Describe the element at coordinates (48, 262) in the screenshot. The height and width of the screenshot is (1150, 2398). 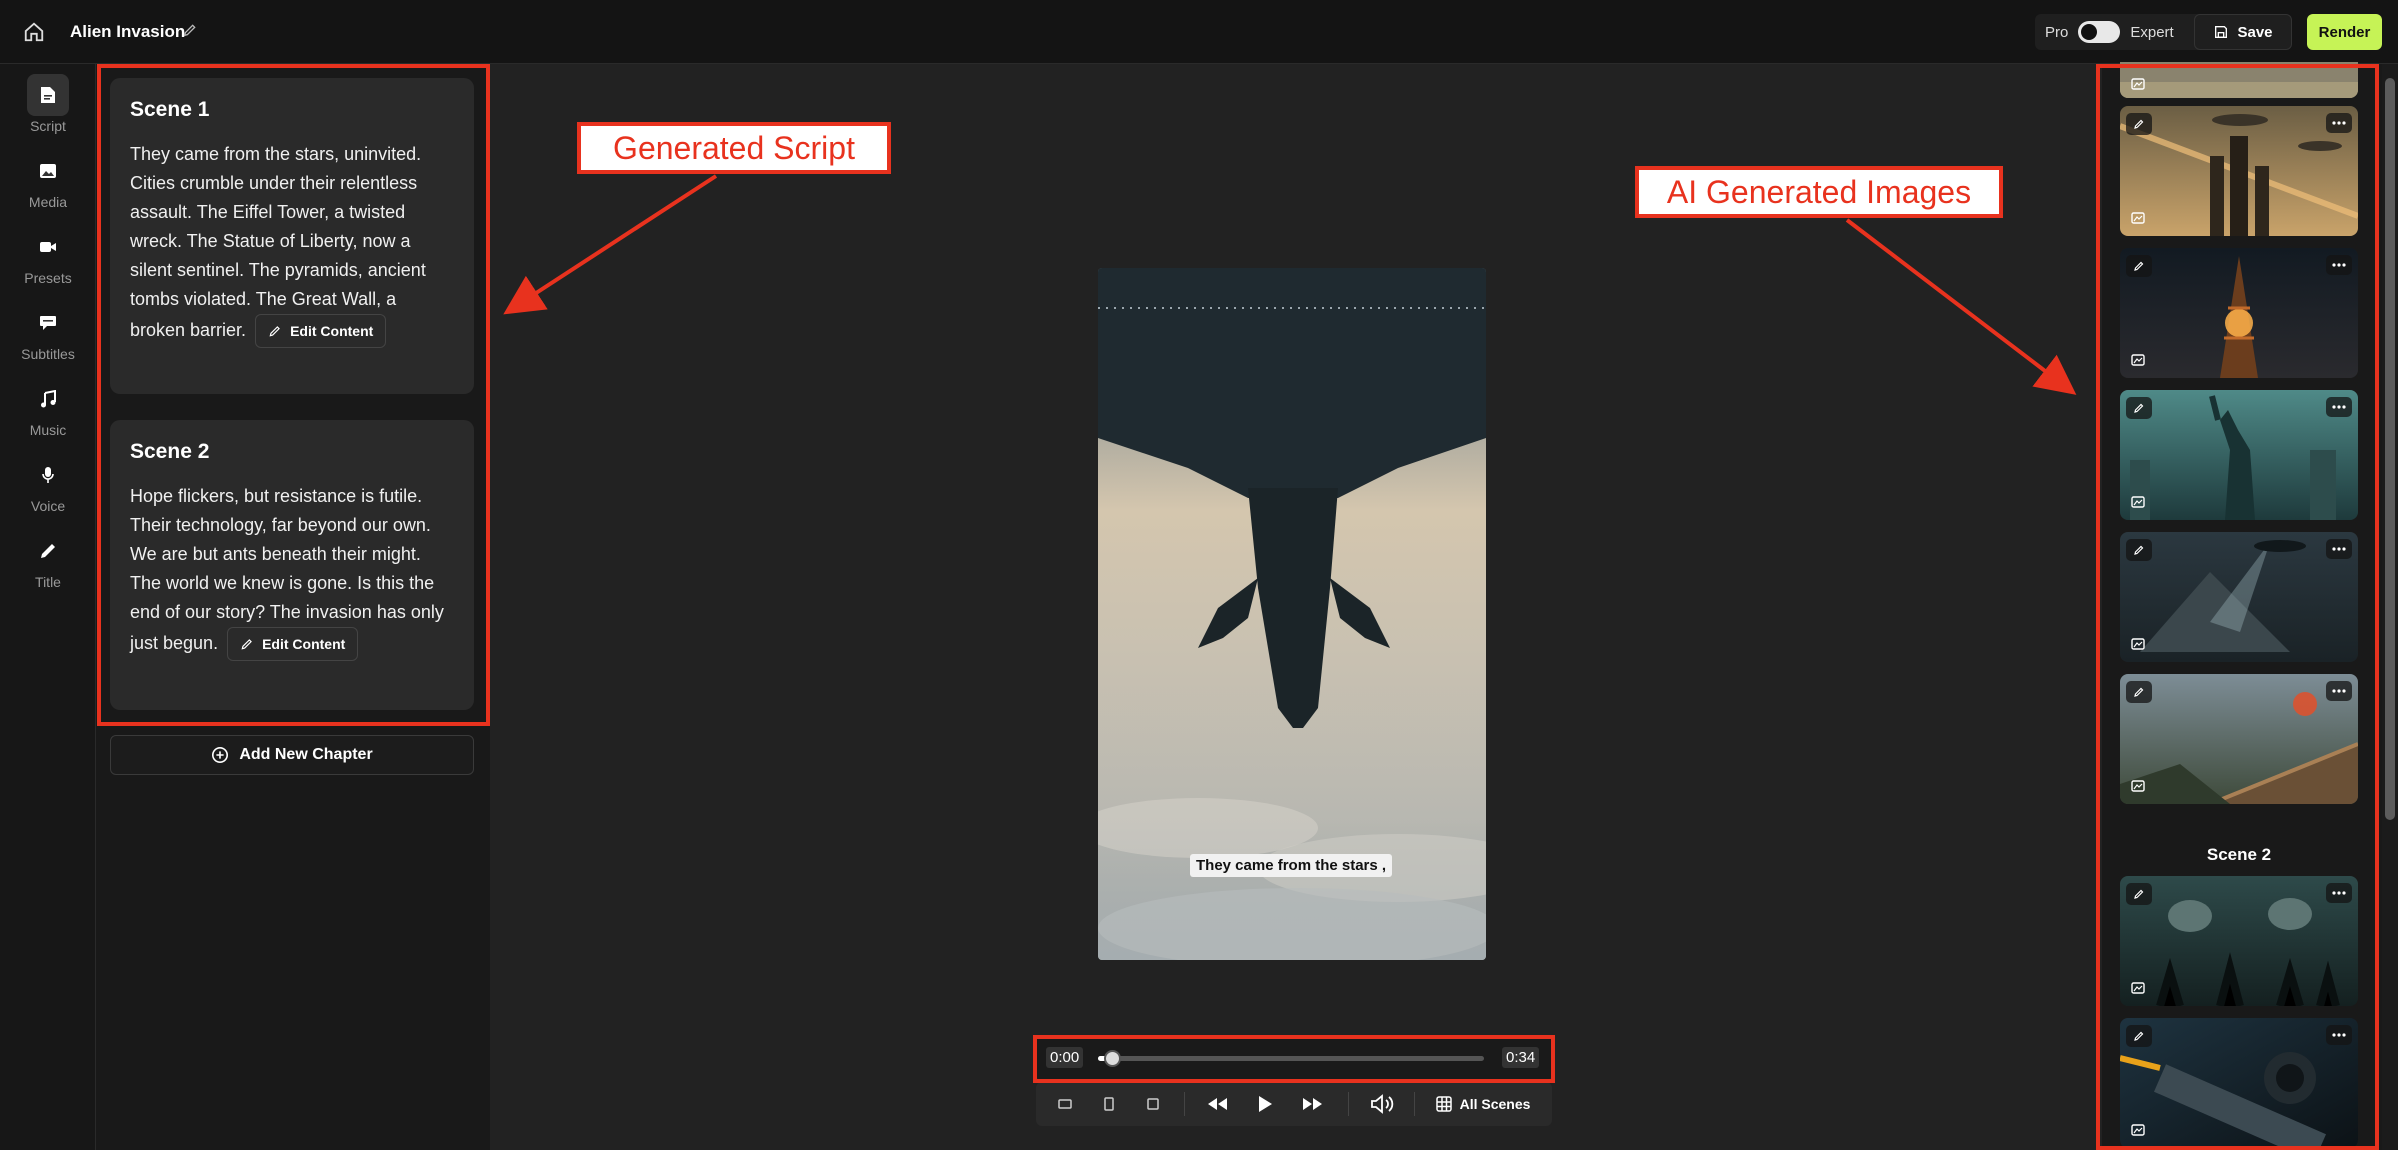
I see `sidebar-item-presets: Presets` at that location.